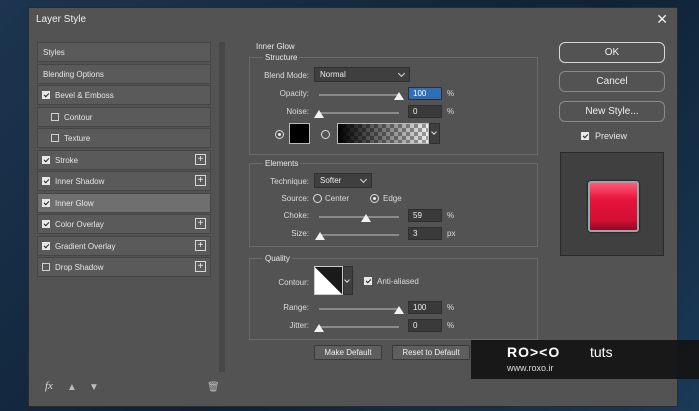  I want to click on style-list-toolbar: fx ▲ ▼ 🗑, so click(131, 388).